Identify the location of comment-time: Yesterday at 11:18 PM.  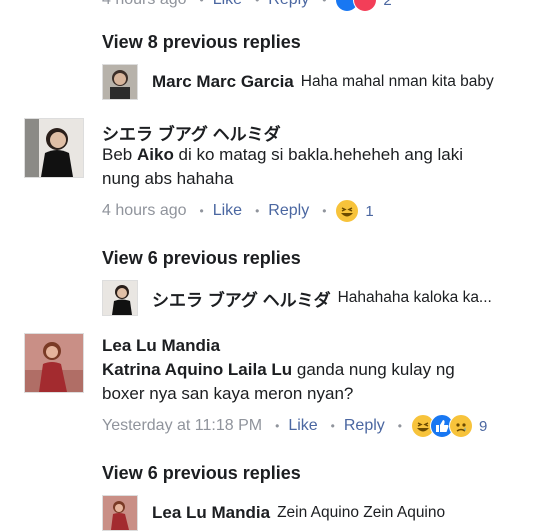
(182, 425).